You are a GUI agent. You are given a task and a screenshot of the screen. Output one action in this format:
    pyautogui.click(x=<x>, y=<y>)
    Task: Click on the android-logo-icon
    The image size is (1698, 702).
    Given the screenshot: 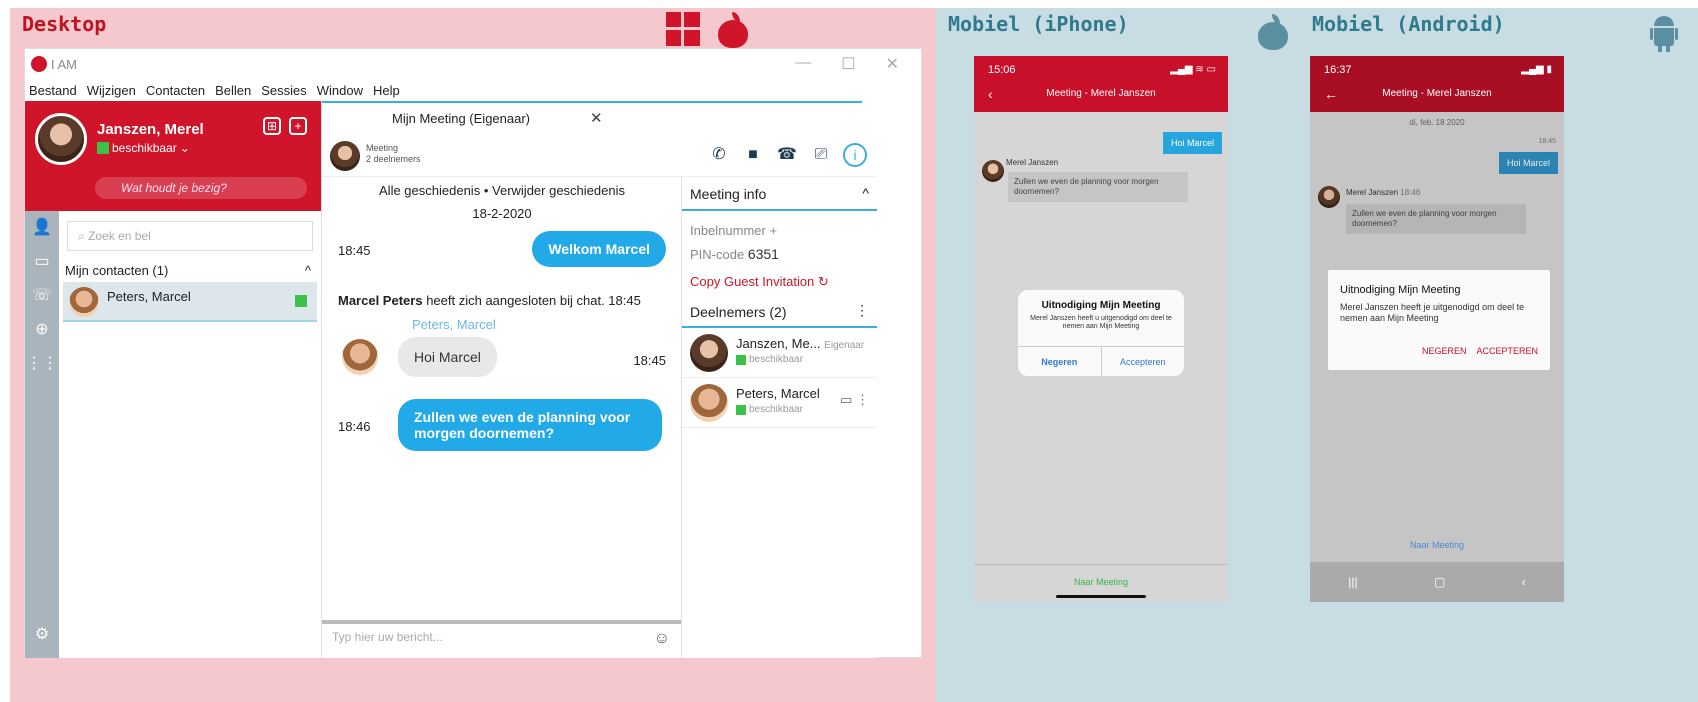 What is the action you would take?
    pyautogui.click(x=1664, y=34)
    